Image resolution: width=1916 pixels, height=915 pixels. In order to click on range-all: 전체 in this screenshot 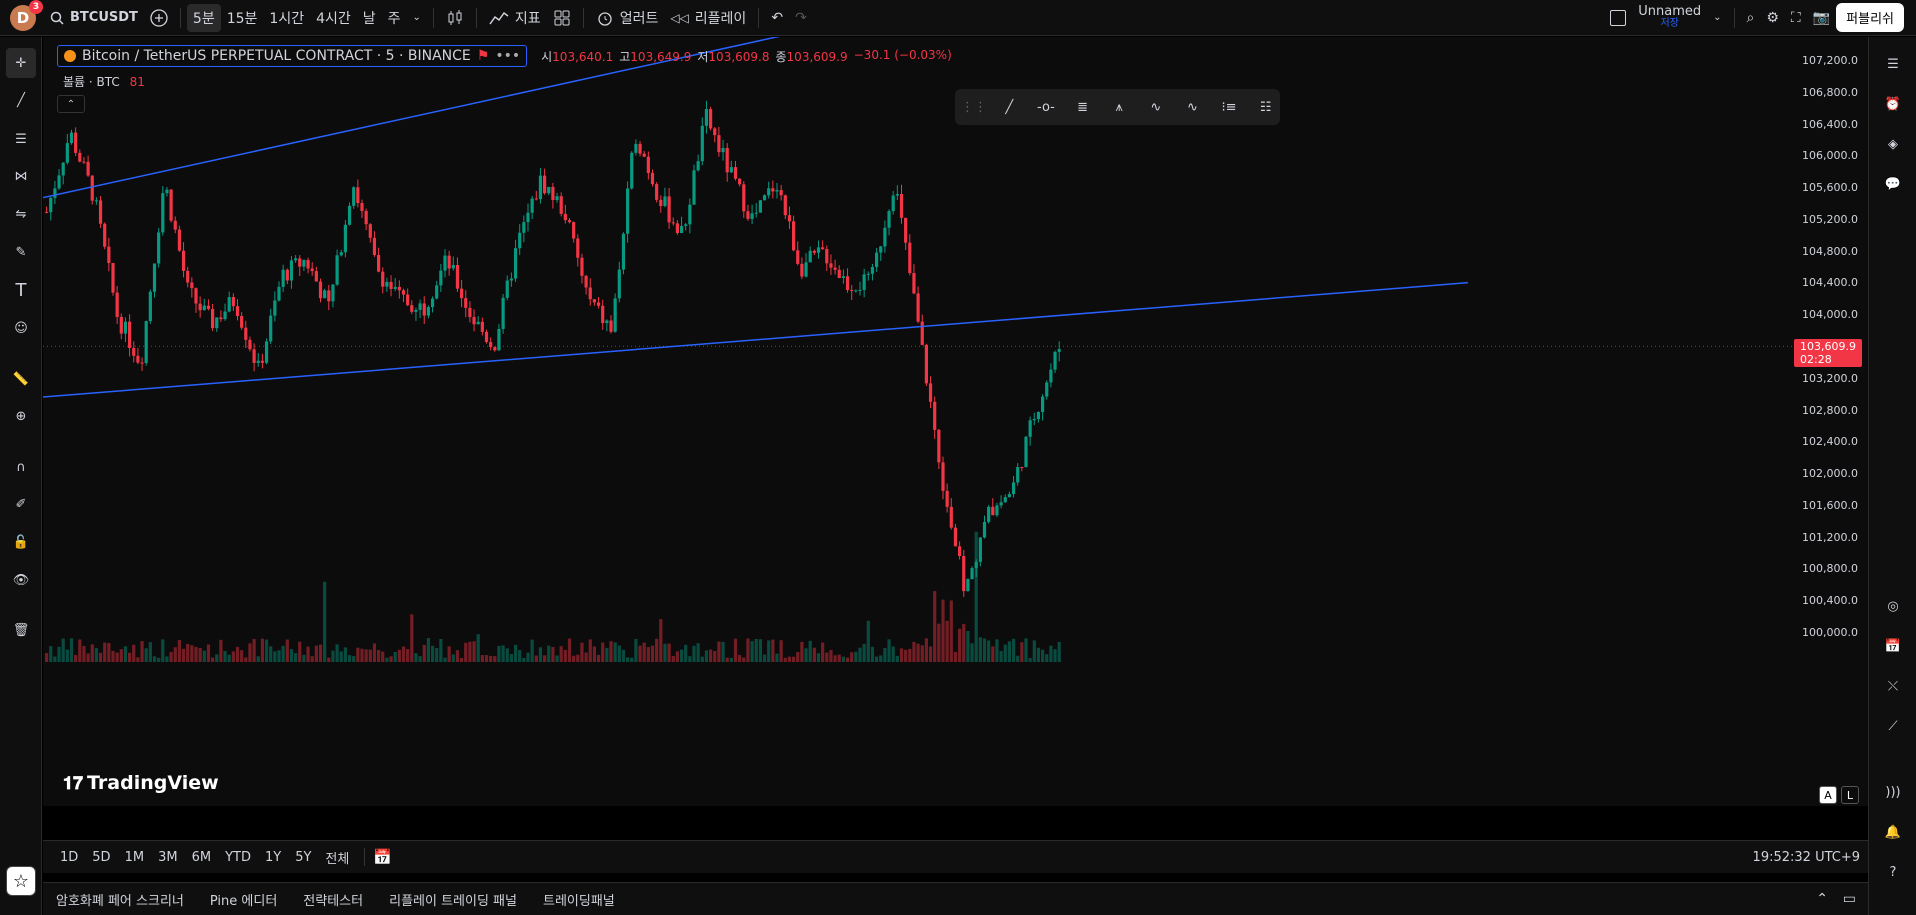, I will do `click(337, 857)`.